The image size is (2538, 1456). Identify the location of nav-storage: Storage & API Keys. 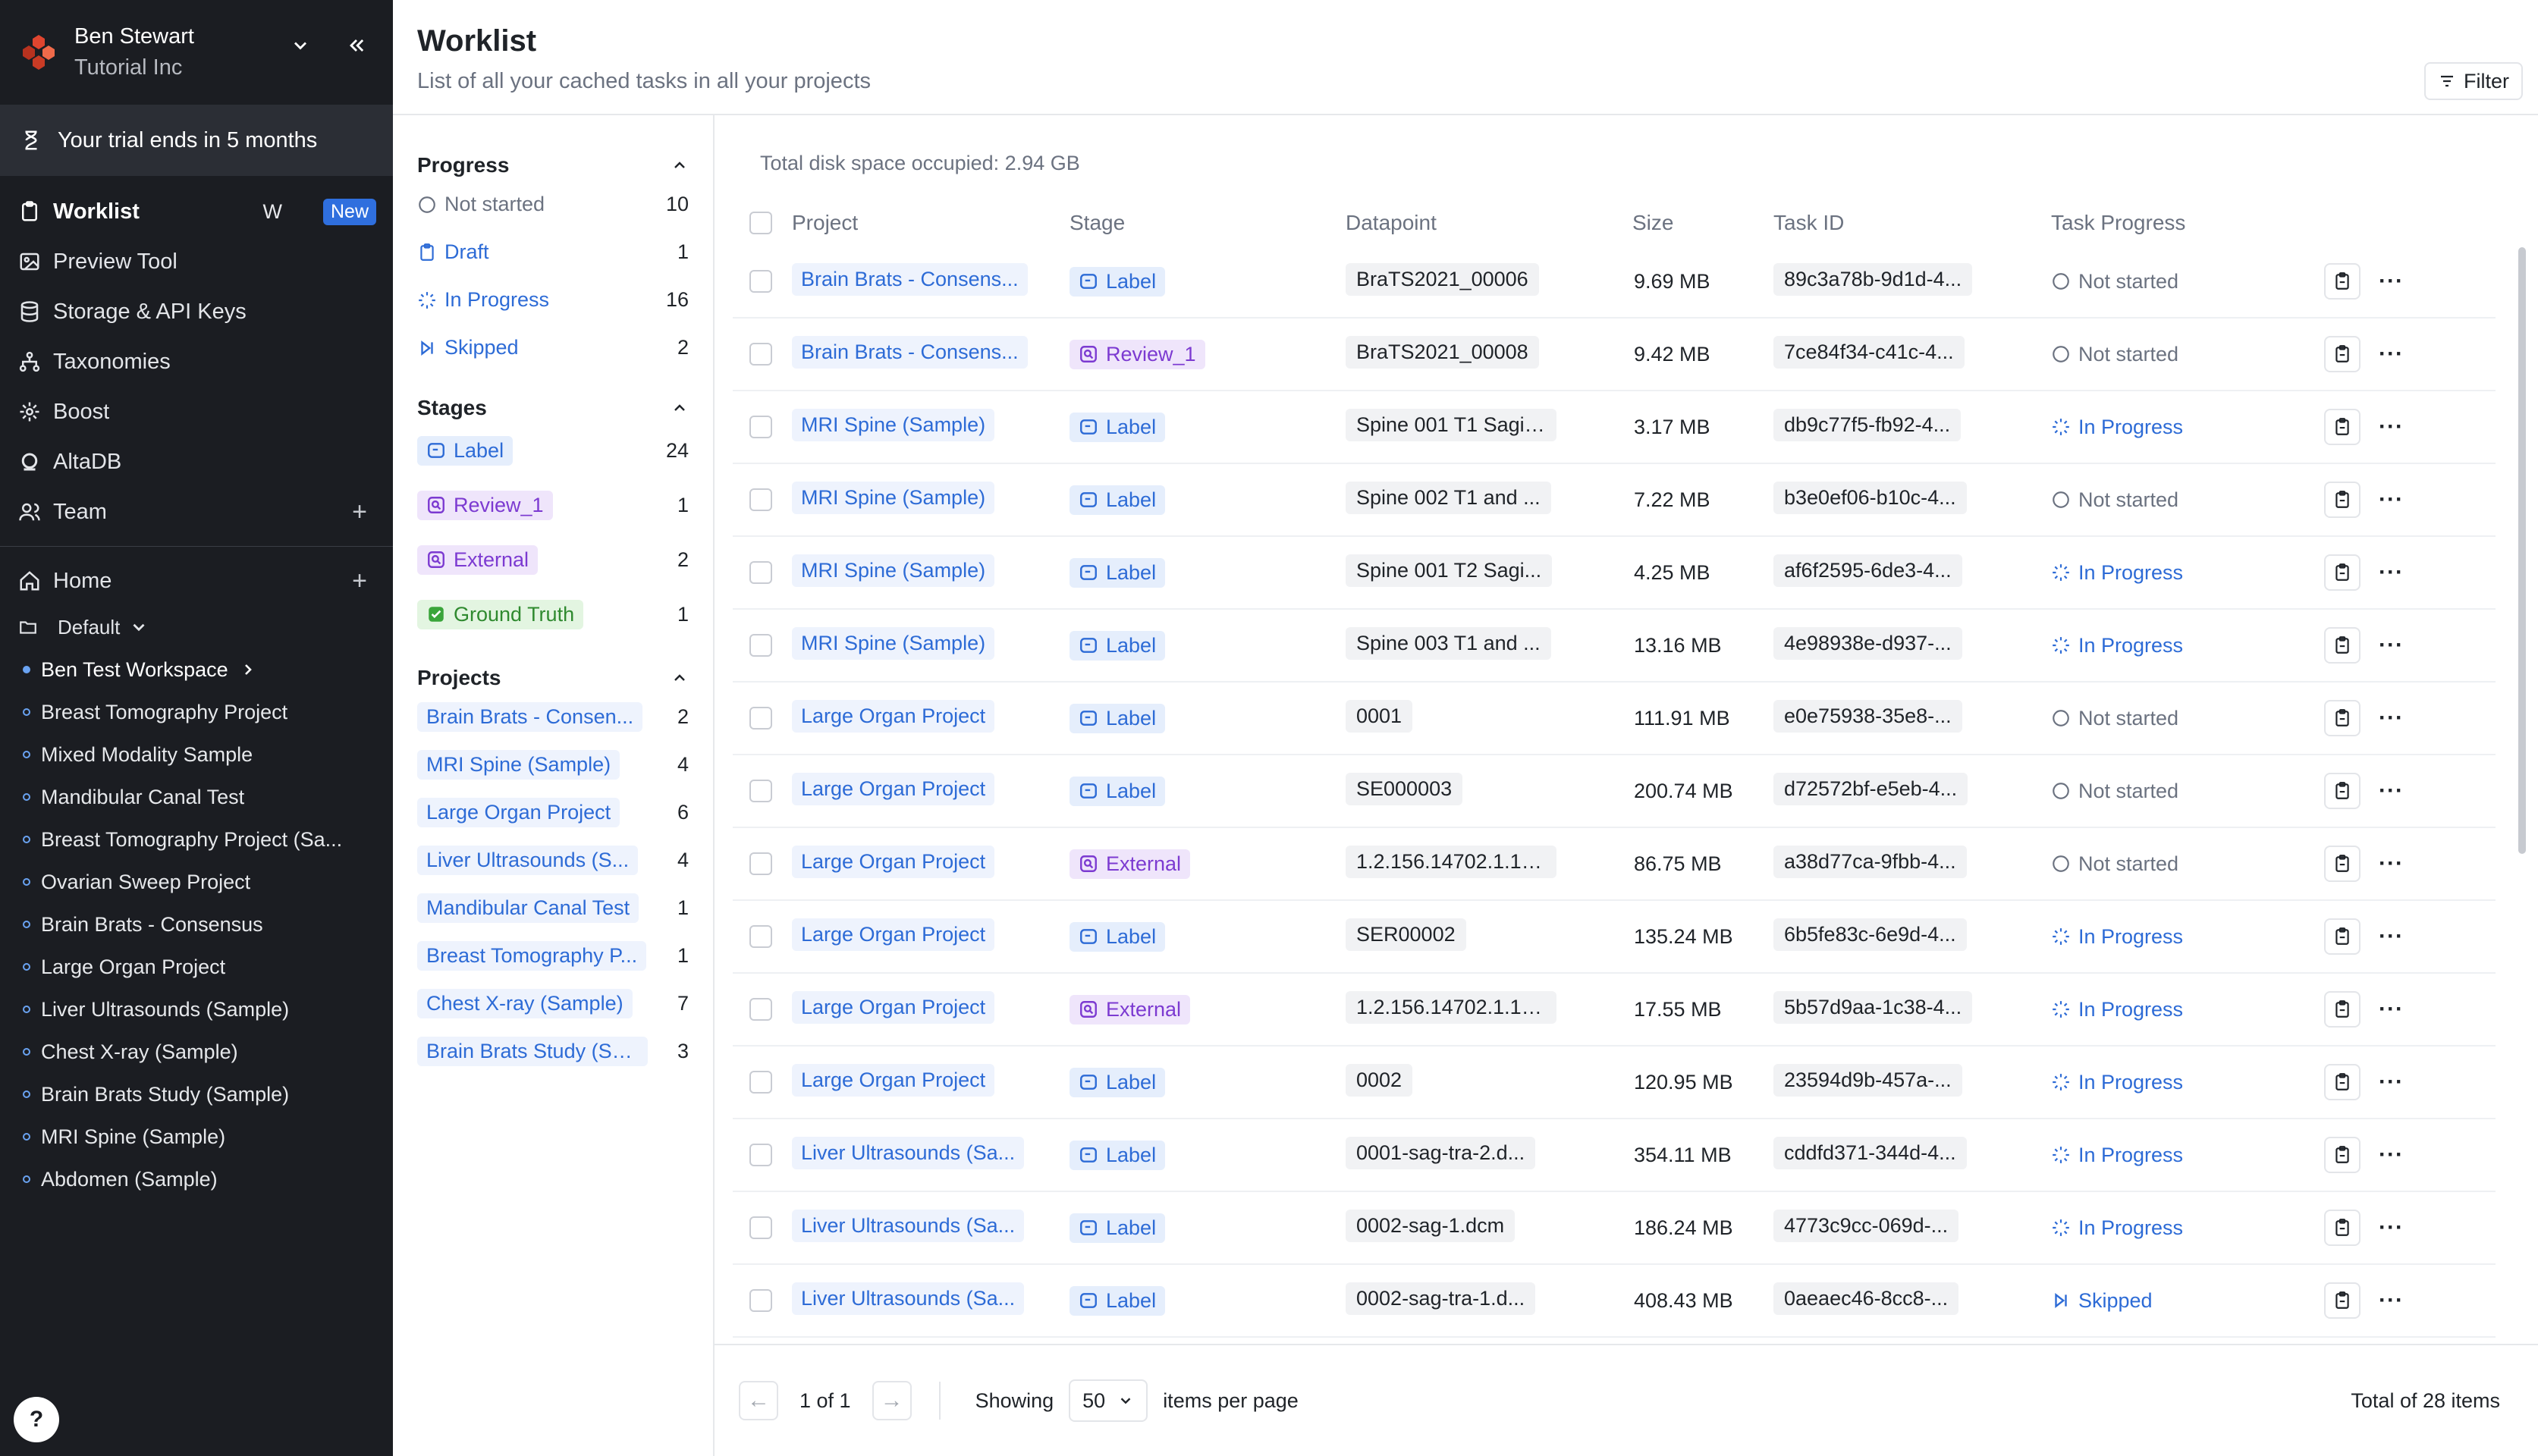
(197, 312).